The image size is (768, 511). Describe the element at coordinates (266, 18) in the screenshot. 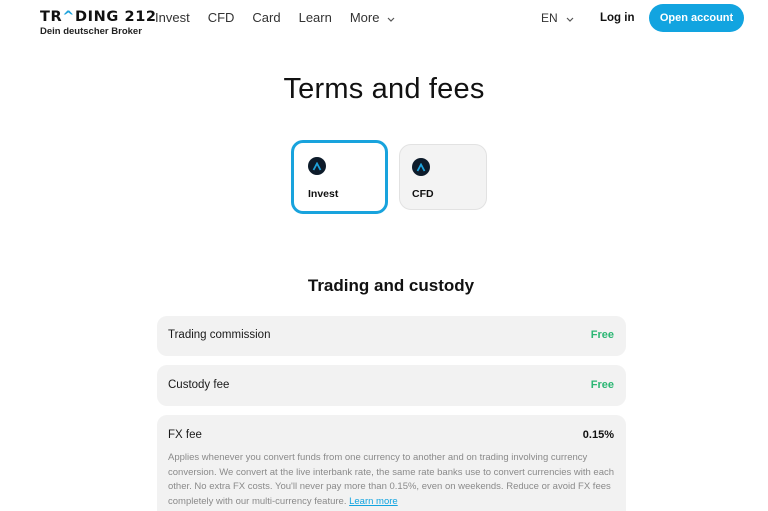

I see `nav-item-card: Card` at that location.